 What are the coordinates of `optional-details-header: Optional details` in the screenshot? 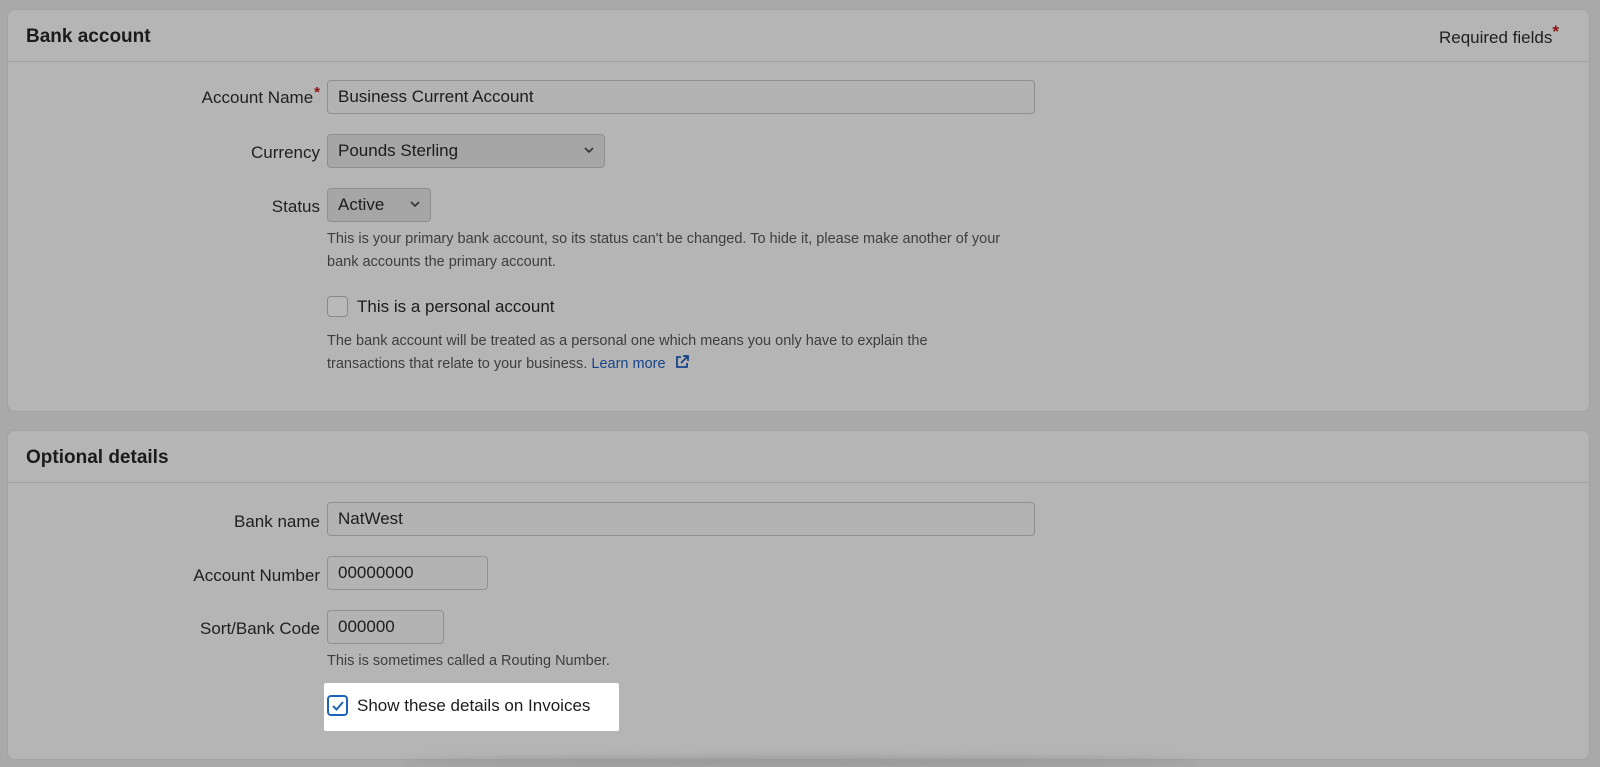 It's located at (798, 457).